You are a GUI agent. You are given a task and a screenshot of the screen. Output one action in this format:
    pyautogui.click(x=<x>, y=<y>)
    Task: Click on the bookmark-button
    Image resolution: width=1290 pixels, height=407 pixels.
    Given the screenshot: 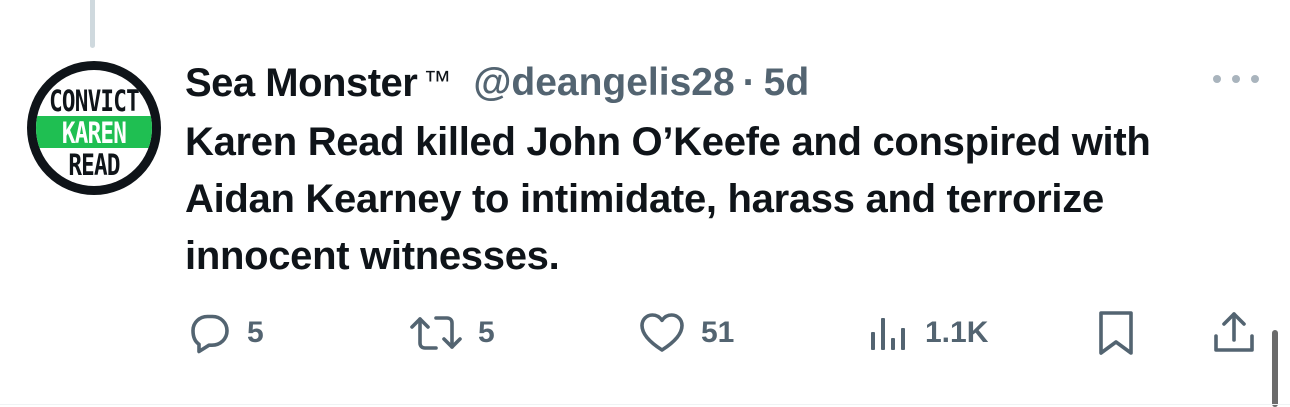 What is the action you would take?
    pyautogui.click(x=1116, y=333)
    